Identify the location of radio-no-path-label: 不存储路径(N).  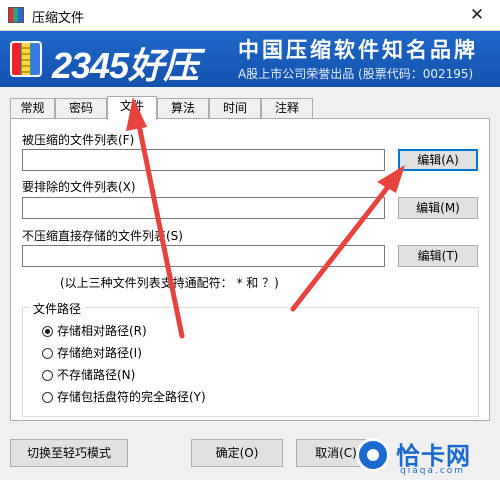
(96, 375).